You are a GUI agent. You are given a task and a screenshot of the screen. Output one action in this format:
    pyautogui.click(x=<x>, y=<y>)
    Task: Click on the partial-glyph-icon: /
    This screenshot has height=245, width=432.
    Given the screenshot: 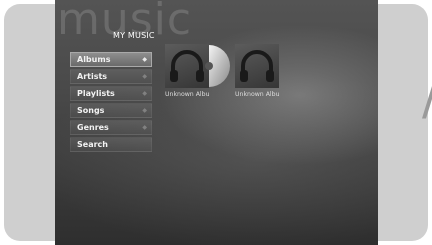 What is the action you would take?
    pyautogui.click(x=427, y=98)
    